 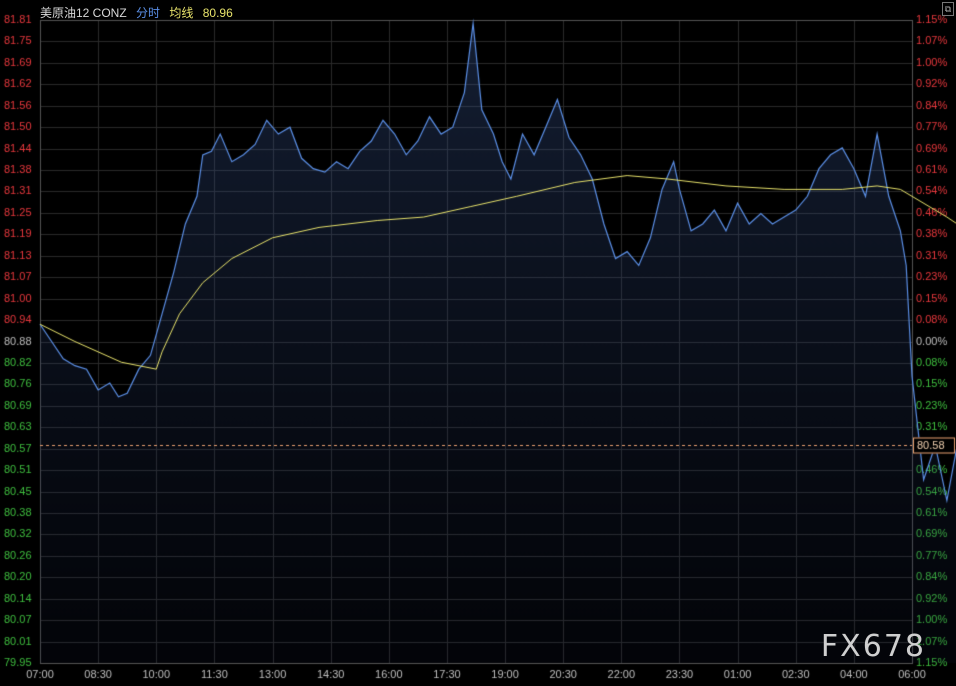 What do you see at coordinates (217, 13) in the screenshot?
I see `avg-value: 80.96` at bounding box center [217, 13].